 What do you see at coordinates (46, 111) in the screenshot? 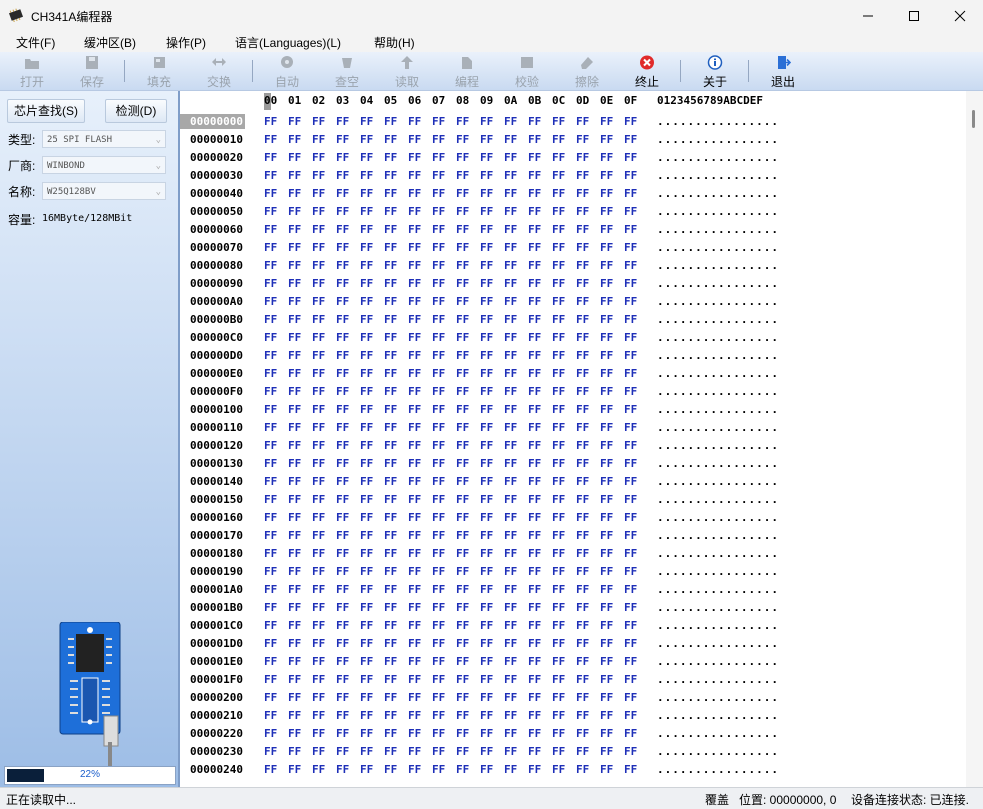
I see `chip-search-button: 芯片查找(S)` at bounding box center [46, 111].